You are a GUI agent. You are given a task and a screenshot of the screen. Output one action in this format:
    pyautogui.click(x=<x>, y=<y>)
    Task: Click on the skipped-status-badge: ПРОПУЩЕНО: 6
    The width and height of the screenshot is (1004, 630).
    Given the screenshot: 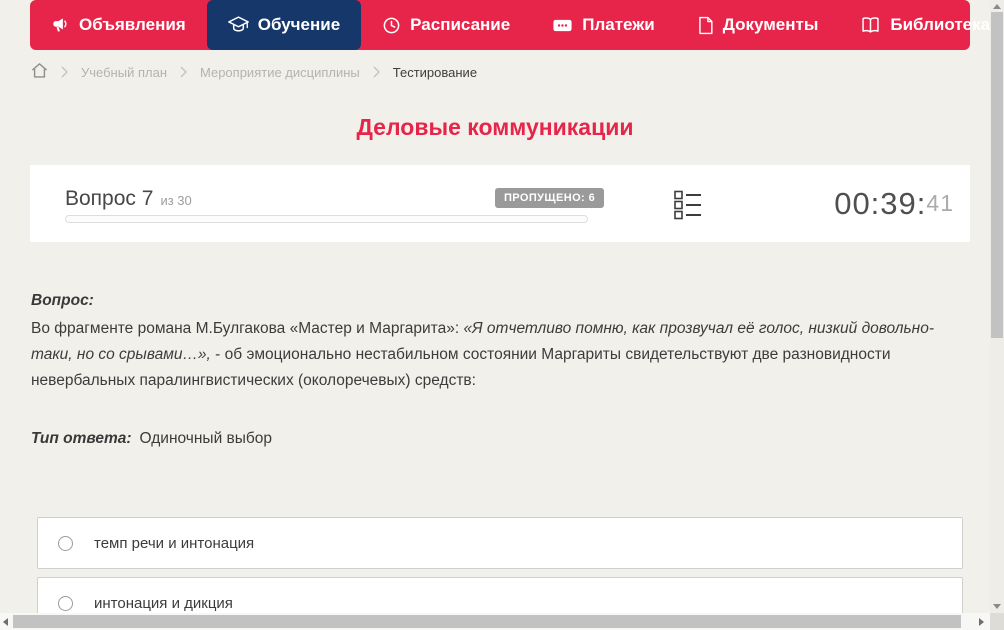 What is the action you would take?
    pyautogui.click(x=550, y=198)
    